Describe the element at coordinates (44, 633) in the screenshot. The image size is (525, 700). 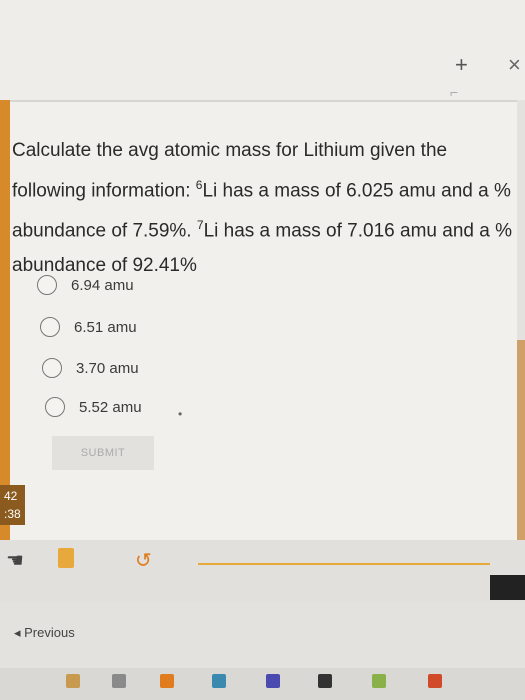
I see `previous-link: ◂ Previous` at that location.